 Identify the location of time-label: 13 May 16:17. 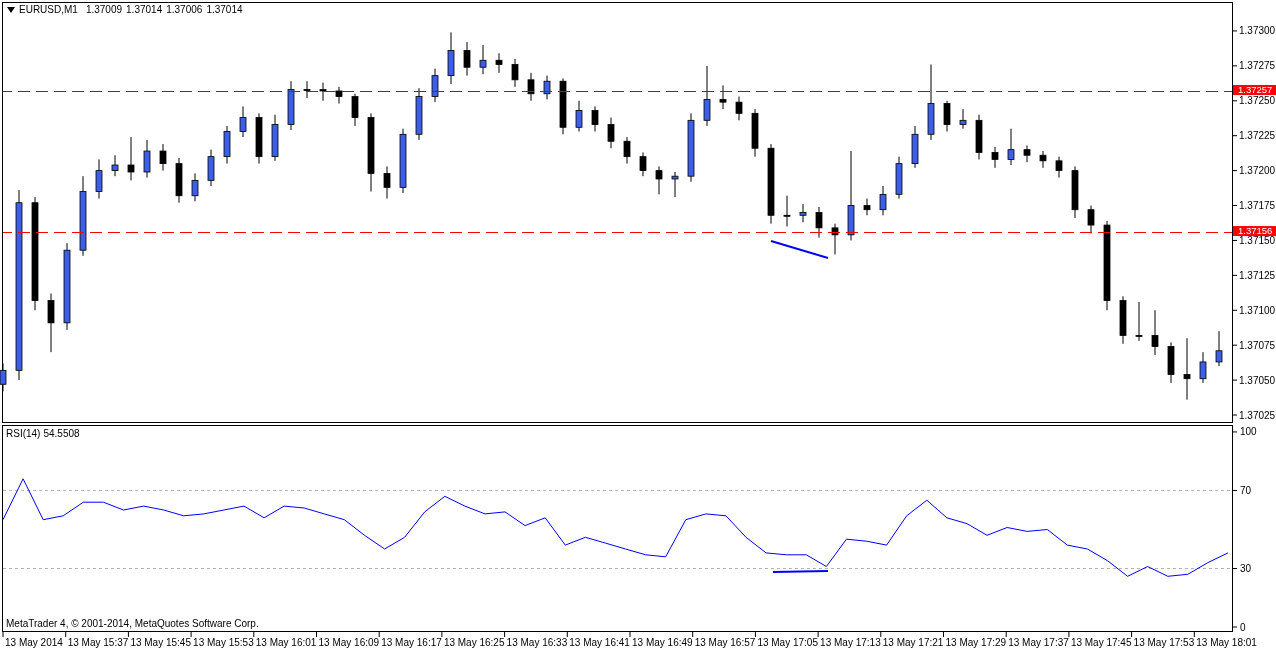
(411, 642).